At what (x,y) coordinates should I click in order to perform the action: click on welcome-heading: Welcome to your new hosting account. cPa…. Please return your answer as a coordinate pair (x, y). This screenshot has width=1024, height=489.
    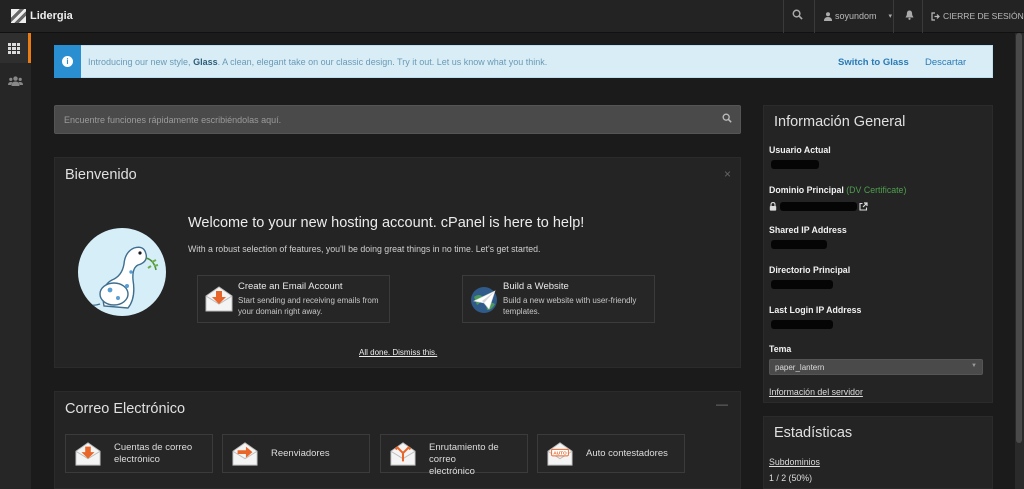
    Looking at the image, I should click on (386, 223).